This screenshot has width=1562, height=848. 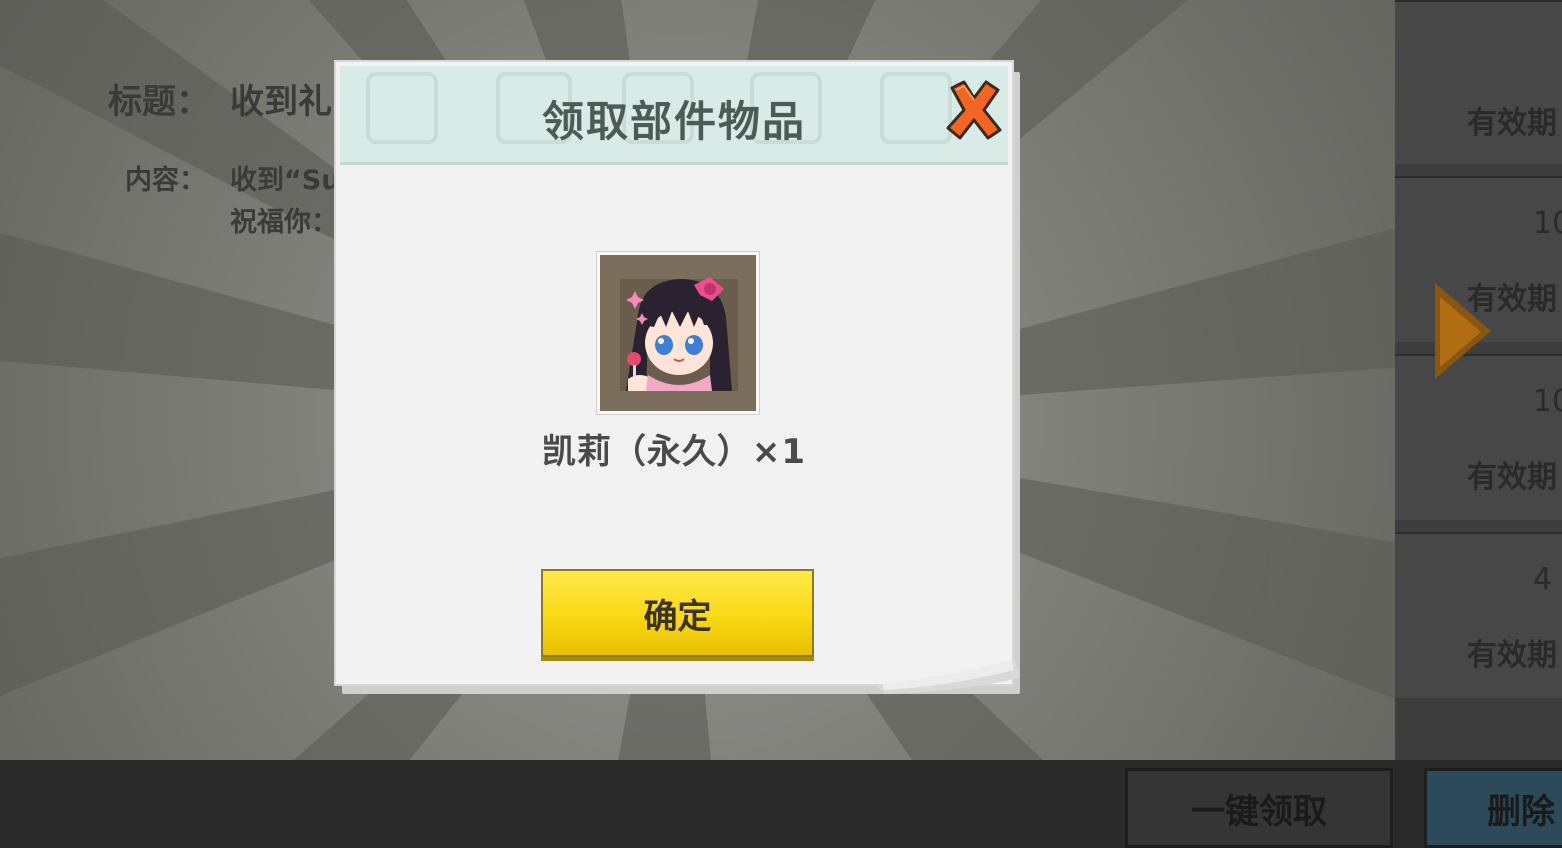 I want to click on mail-list-panel: 有效期 10 有效期 10 有效期 4 有效期, so click(x=1478, y=380).